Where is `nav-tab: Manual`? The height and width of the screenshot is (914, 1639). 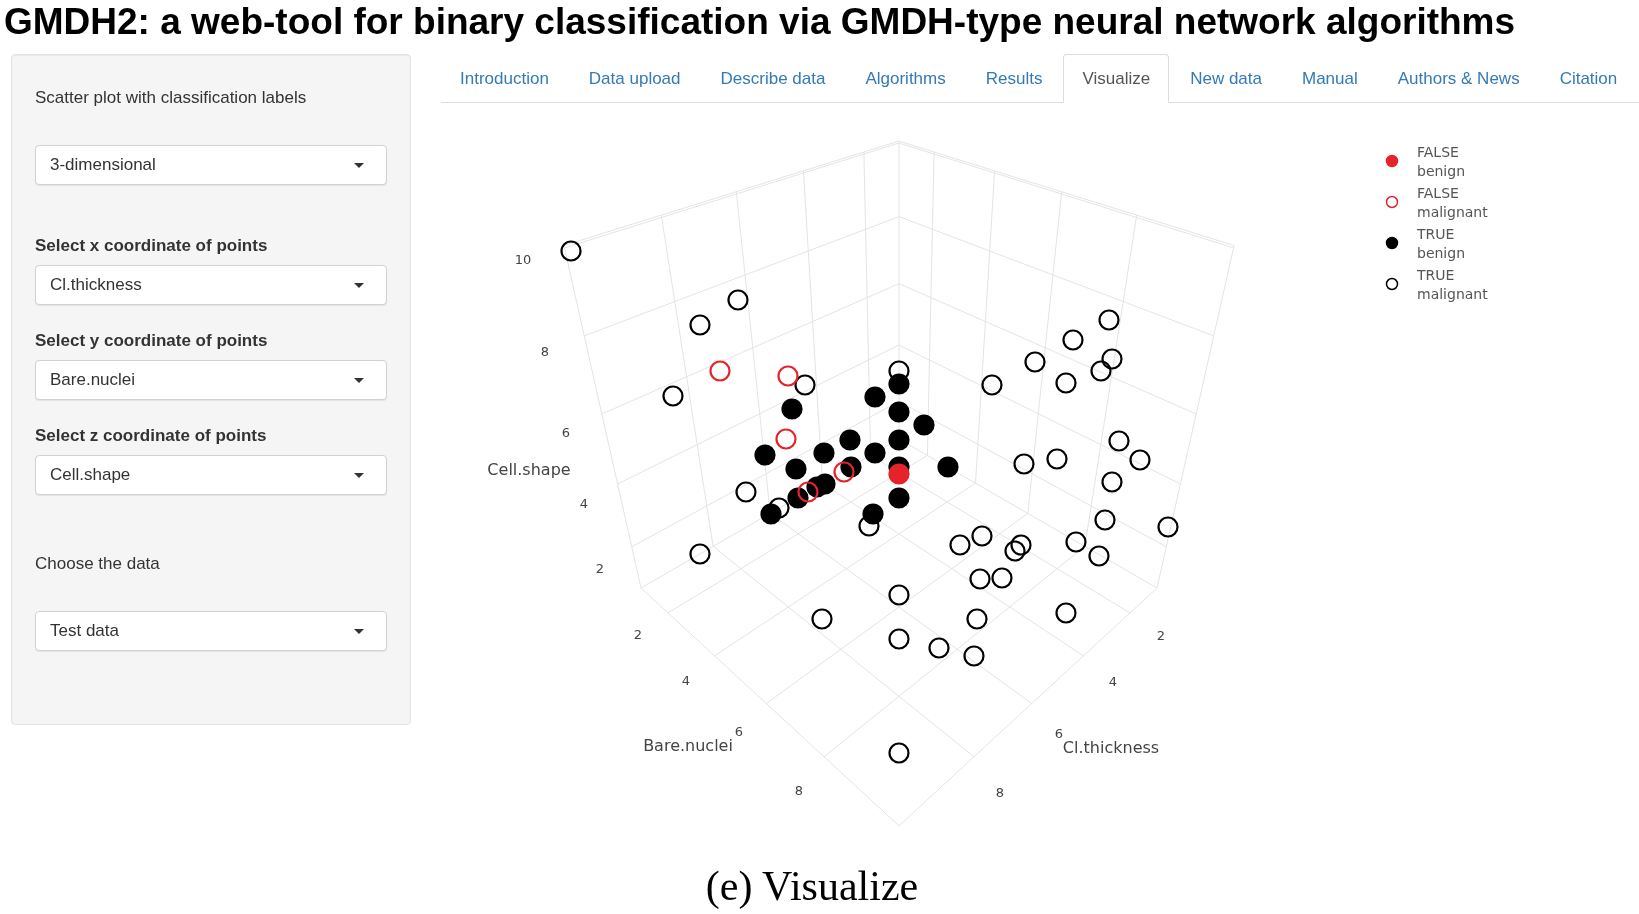
nav-tab: Manual is located at coordinates (1330, 78).